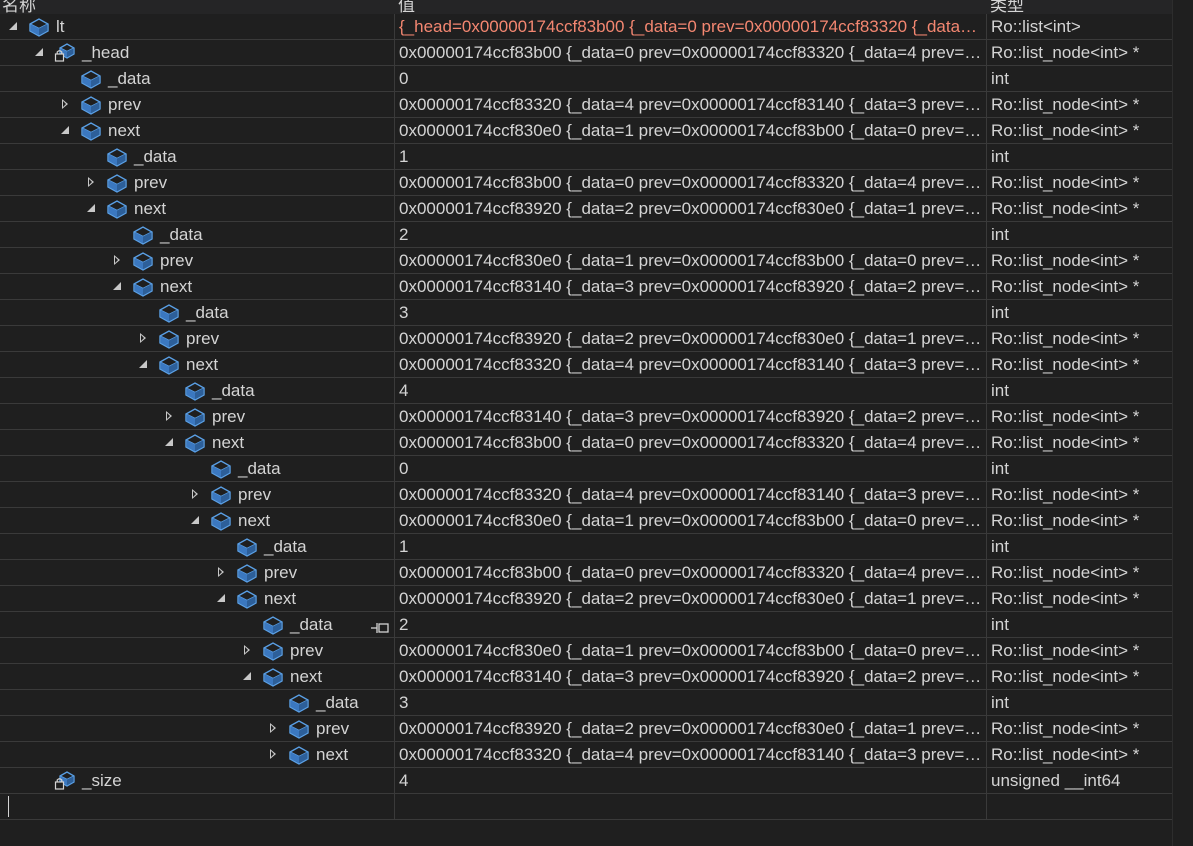  I want to click on tree-row: _size 4 unsigned __int64, so click(591, 781).